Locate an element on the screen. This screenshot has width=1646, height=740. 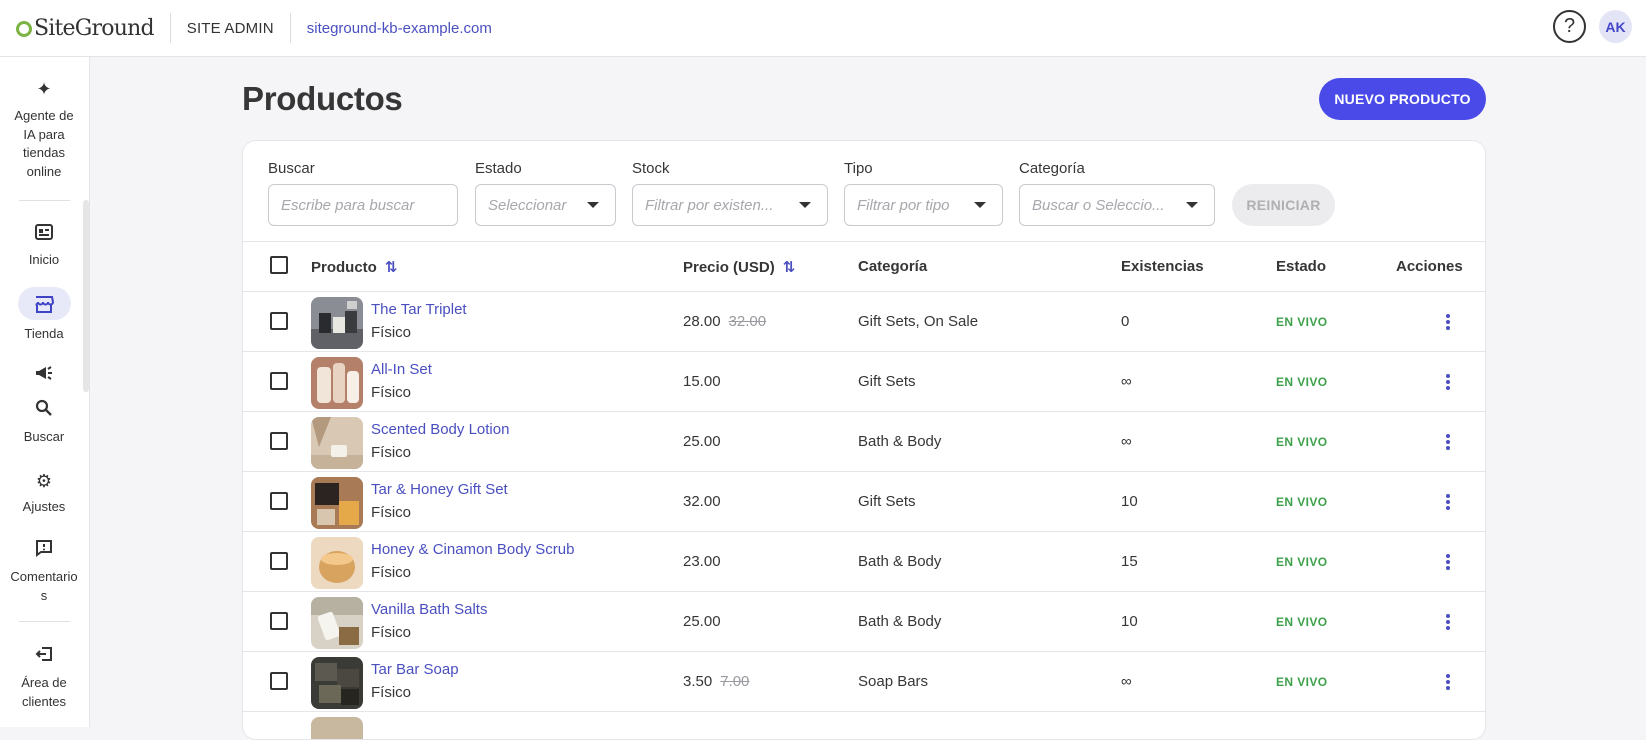
sidebar-item-client-area: Área de clientes is located at coordinates (44, 678).